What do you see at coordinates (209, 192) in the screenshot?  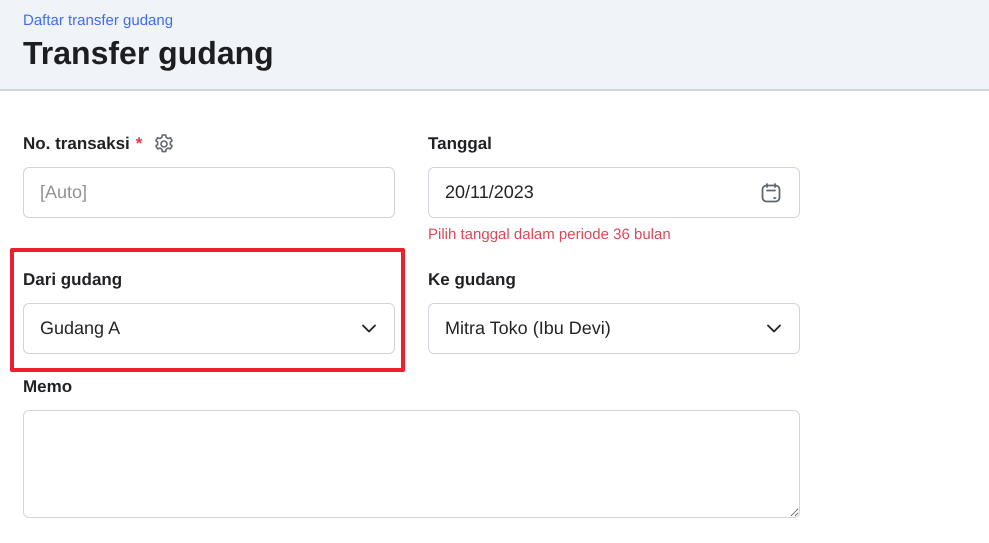 I see `text-field: [Auto]` at bounding box center [209, 192].